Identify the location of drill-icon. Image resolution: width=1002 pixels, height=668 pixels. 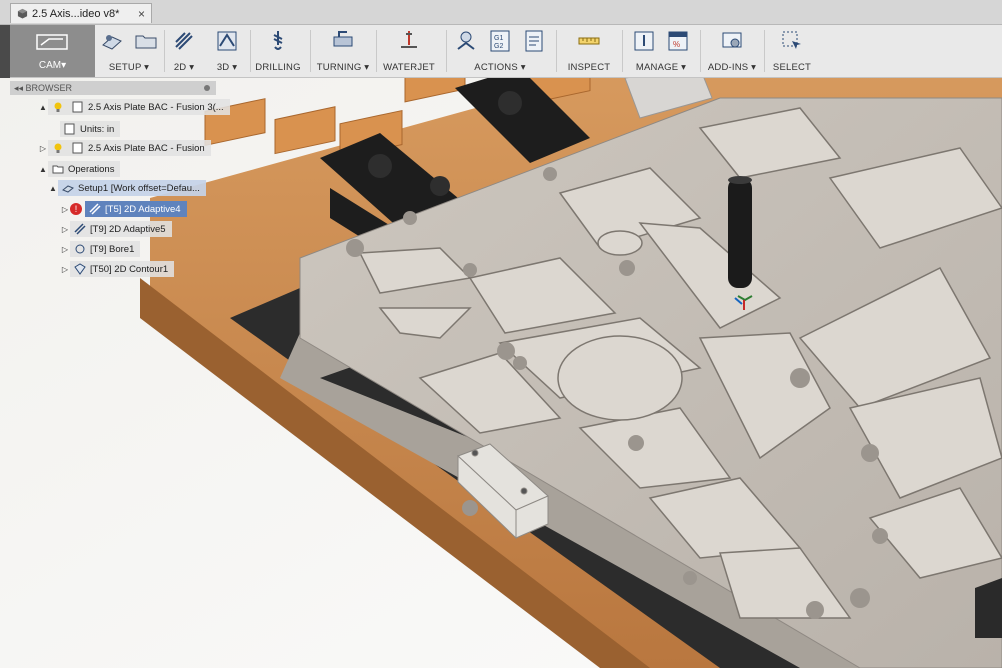
(278, 40).